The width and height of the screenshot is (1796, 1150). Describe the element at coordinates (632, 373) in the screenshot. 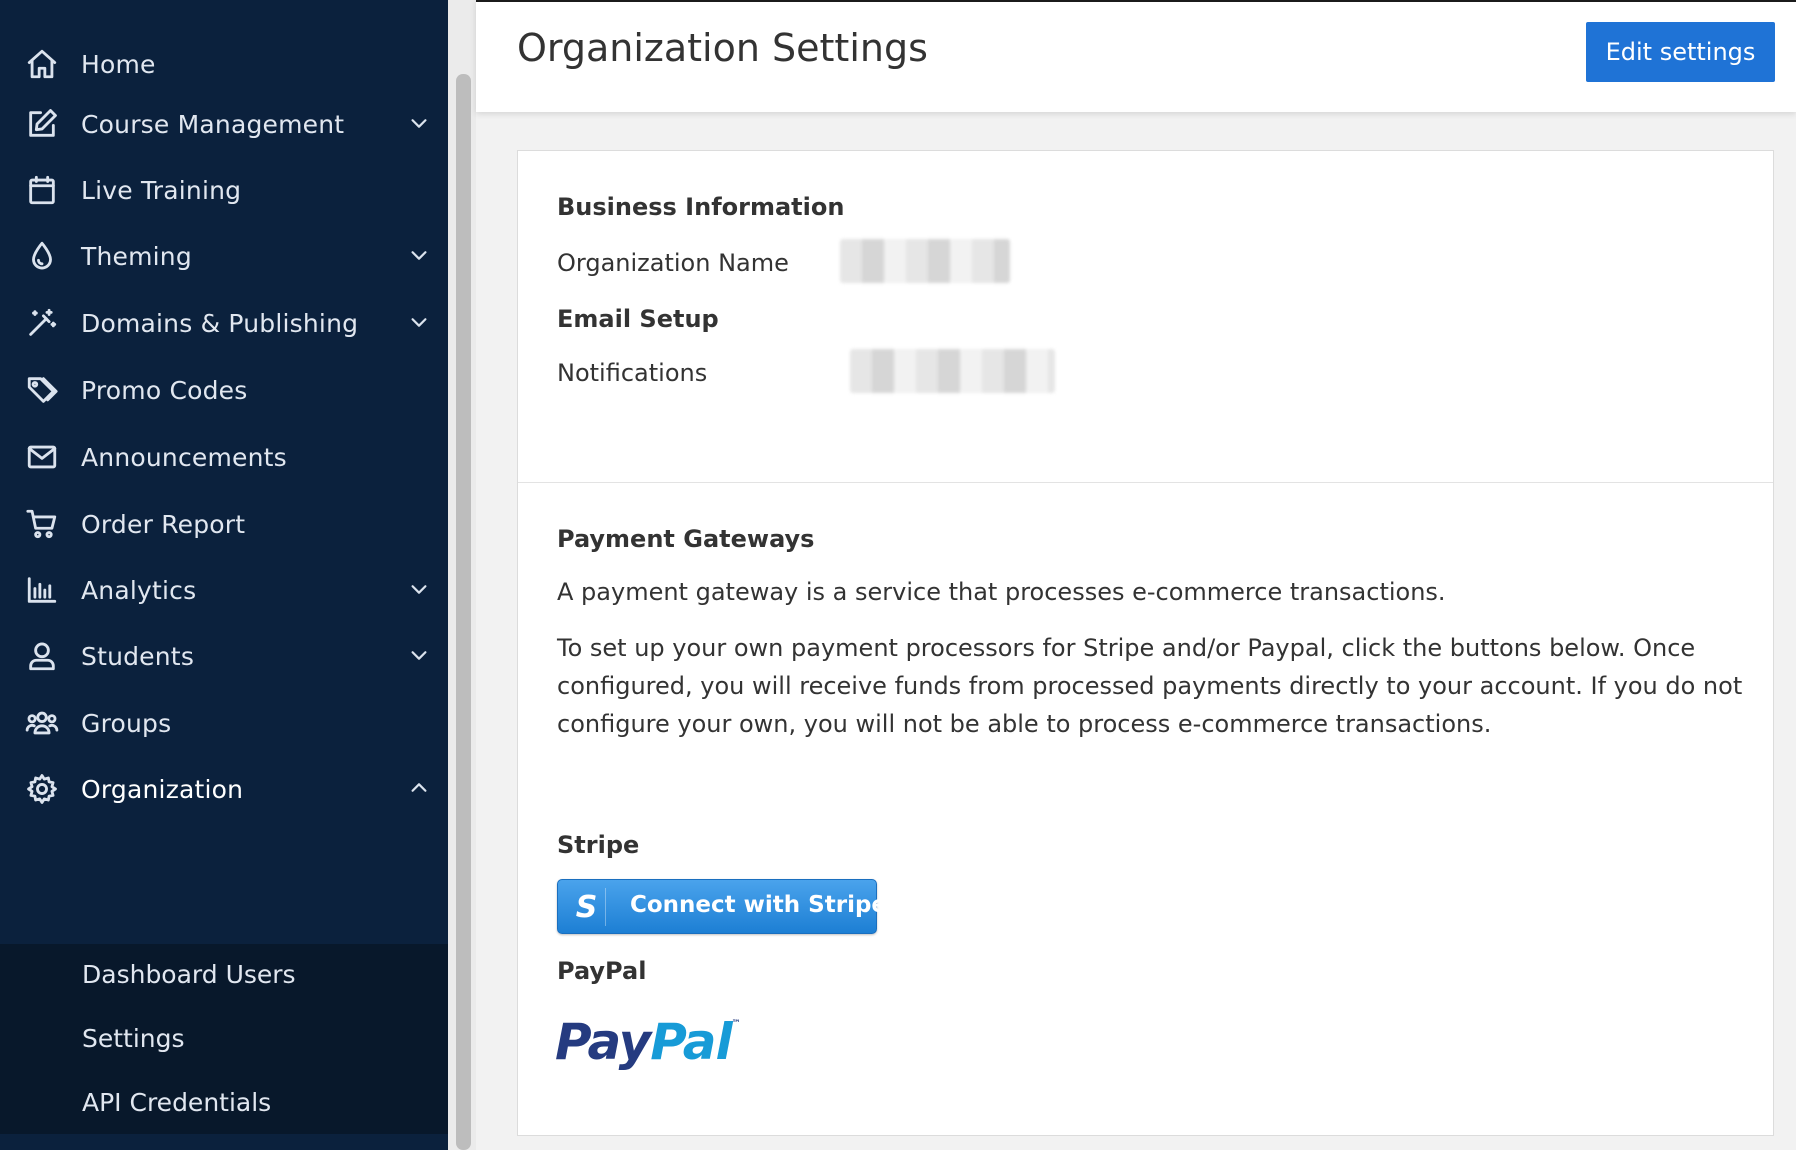

I see `notifications-label: Notifications` at that location.